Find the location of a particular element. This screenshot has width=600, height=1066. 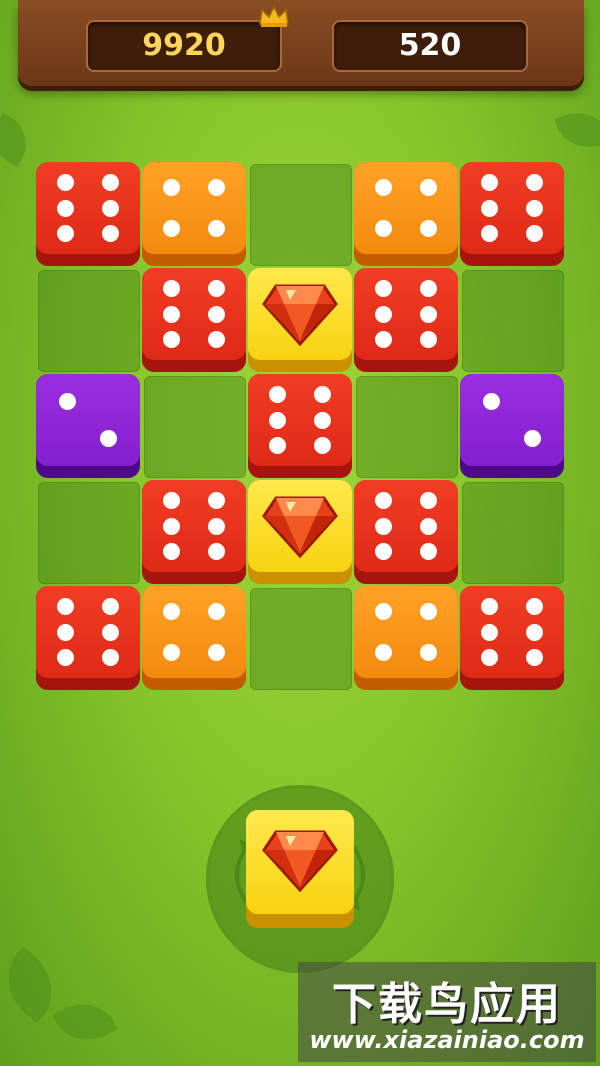

best-score: 9920 is located at coordinates (184, 46).